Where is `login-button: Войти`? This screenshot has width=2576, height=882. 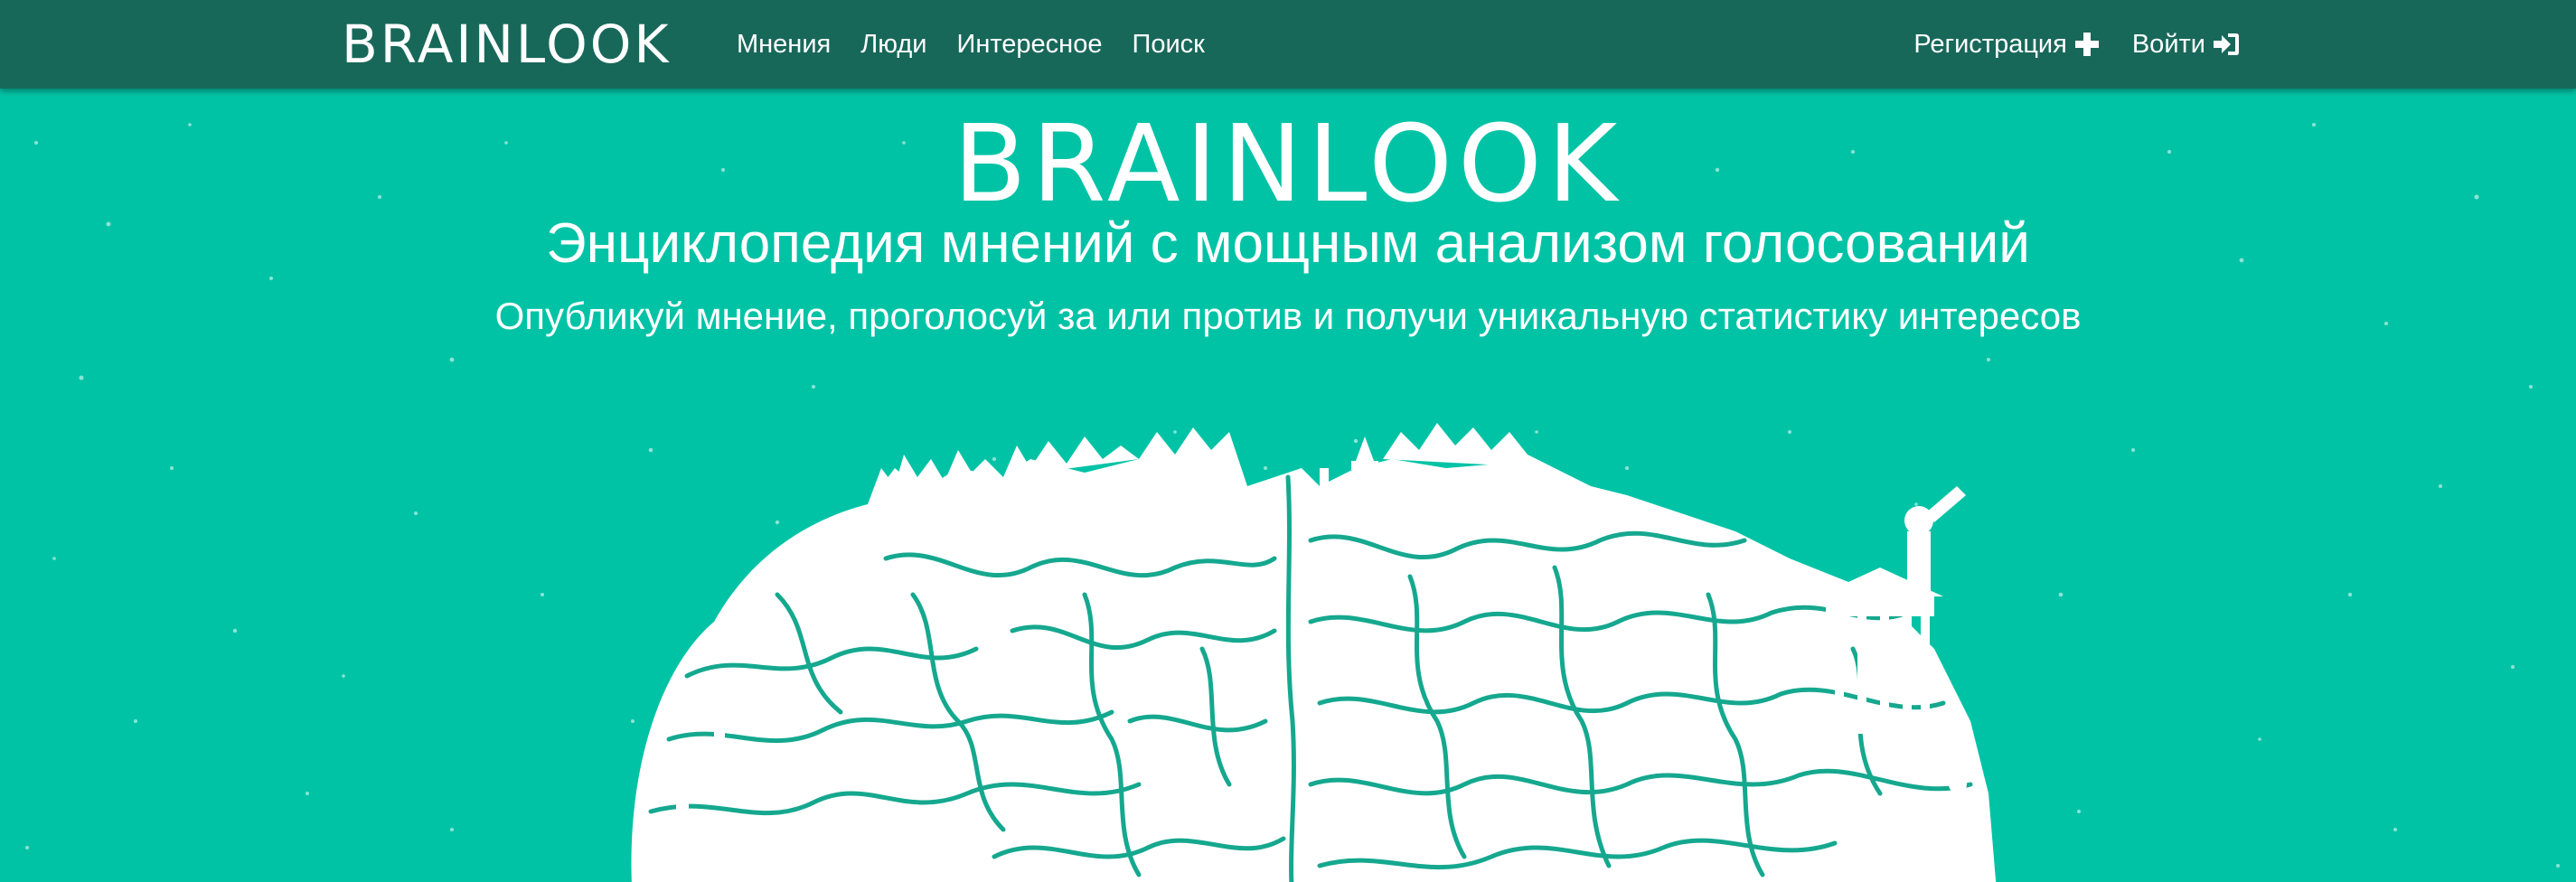 login-button: Войти is located at coordinates (2186, 45).